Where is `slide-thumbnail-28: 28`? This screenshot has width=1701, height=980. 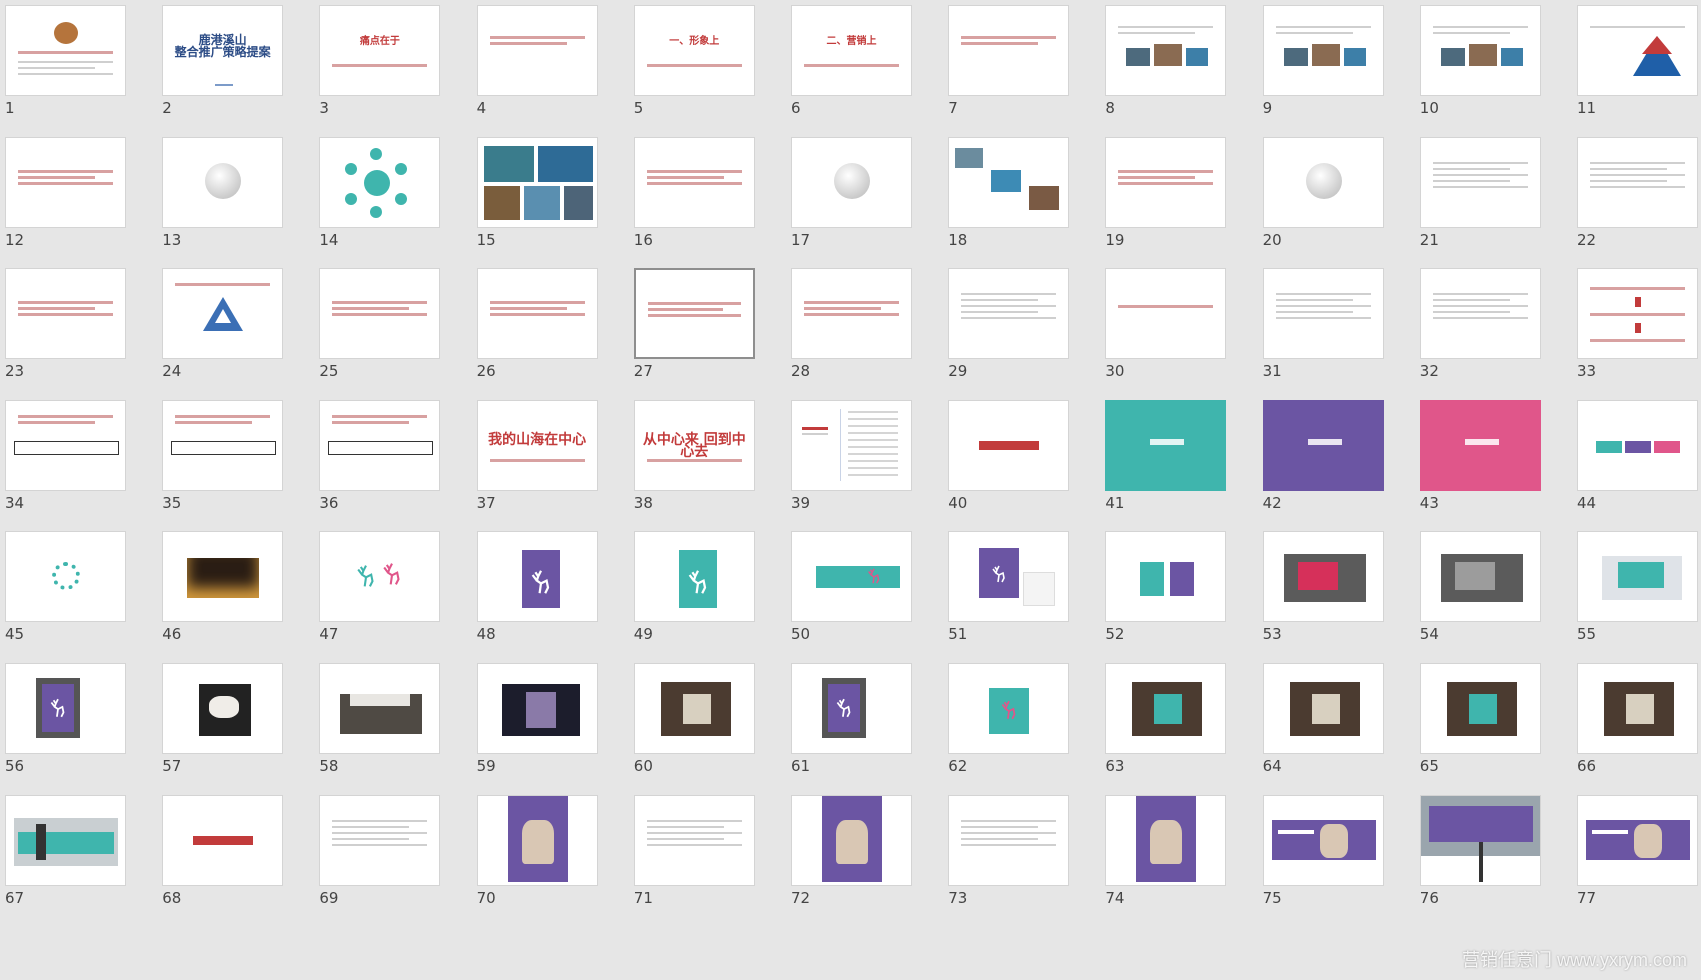 slide-thumbnail-28: 28 is located at coordinates (849, 330).